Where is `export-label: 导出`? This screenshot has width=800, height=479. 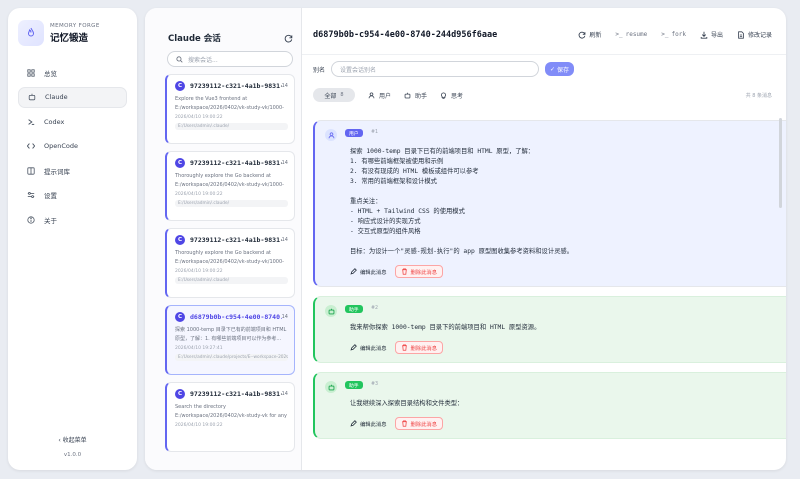
export-label: 导出 is located at coordinates (716, 35).